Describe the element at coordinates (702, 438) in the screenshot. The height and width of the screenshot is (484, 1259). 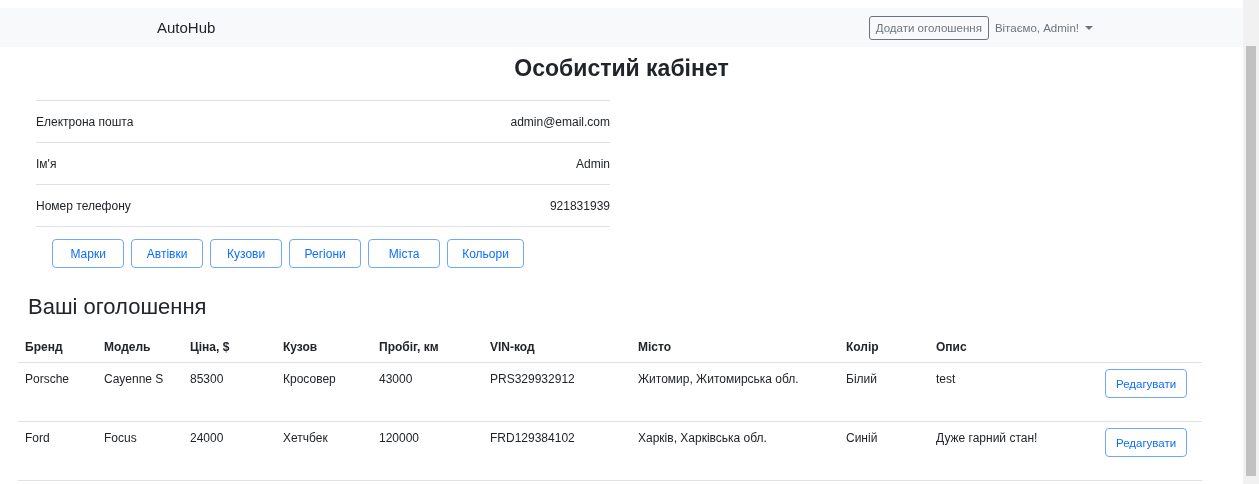
I see `table-cell: Харків, Харківська обл.` at that location.